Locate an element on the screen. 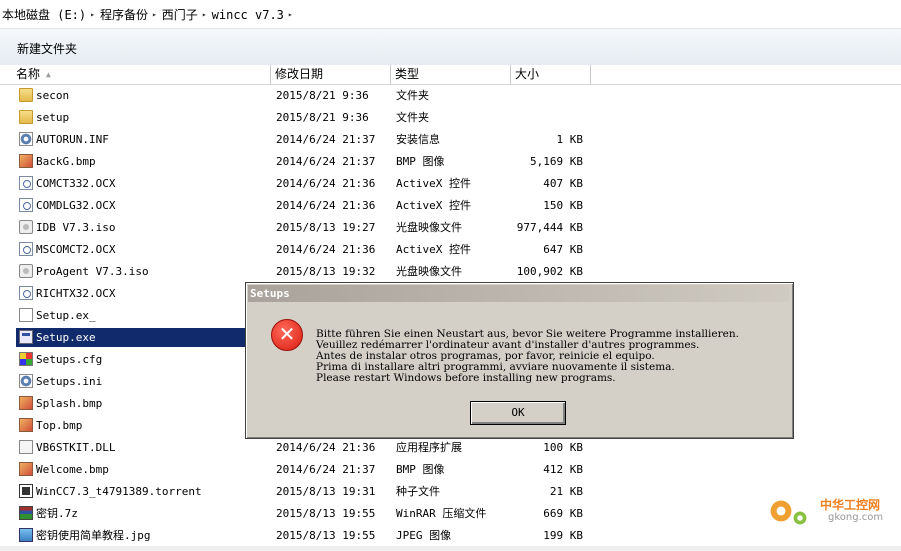  file-date: 2015/8/13 19:32 is located at coordinates (326, 271).